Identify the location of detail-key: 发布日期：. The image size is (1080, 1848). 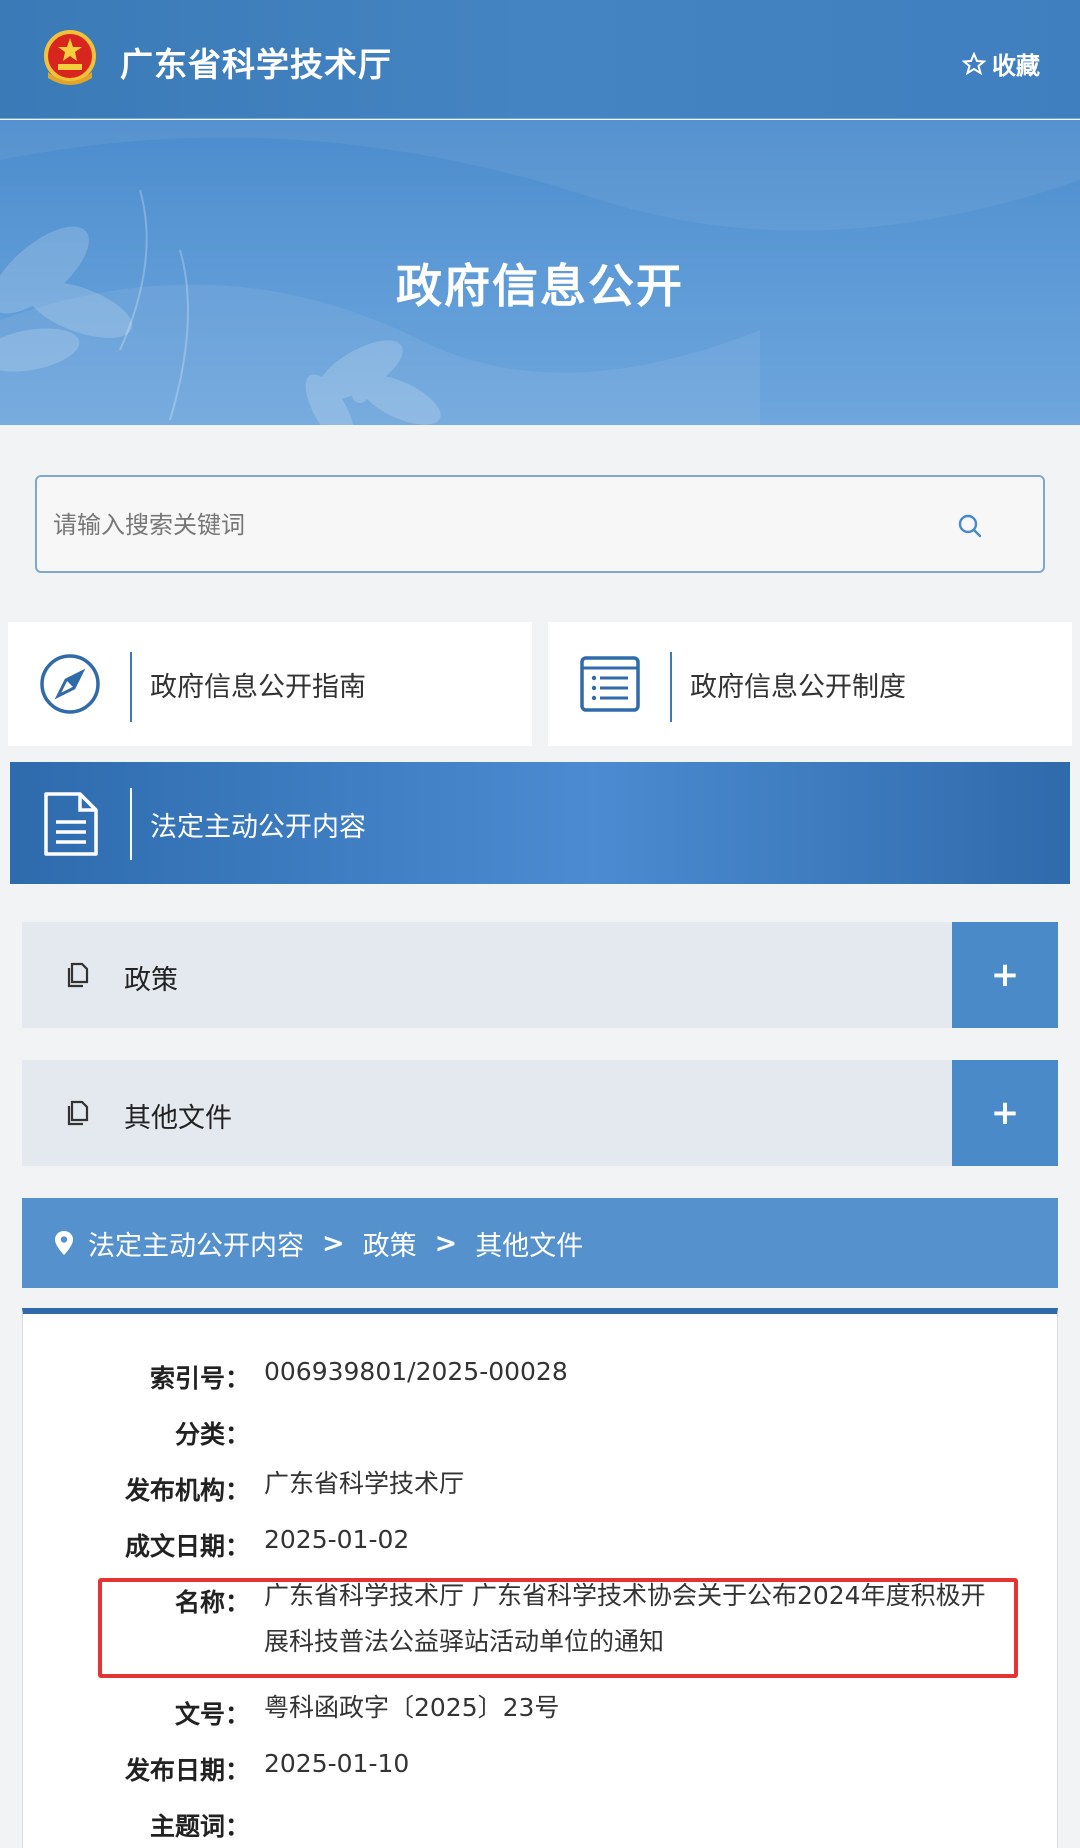
(187, 1770).